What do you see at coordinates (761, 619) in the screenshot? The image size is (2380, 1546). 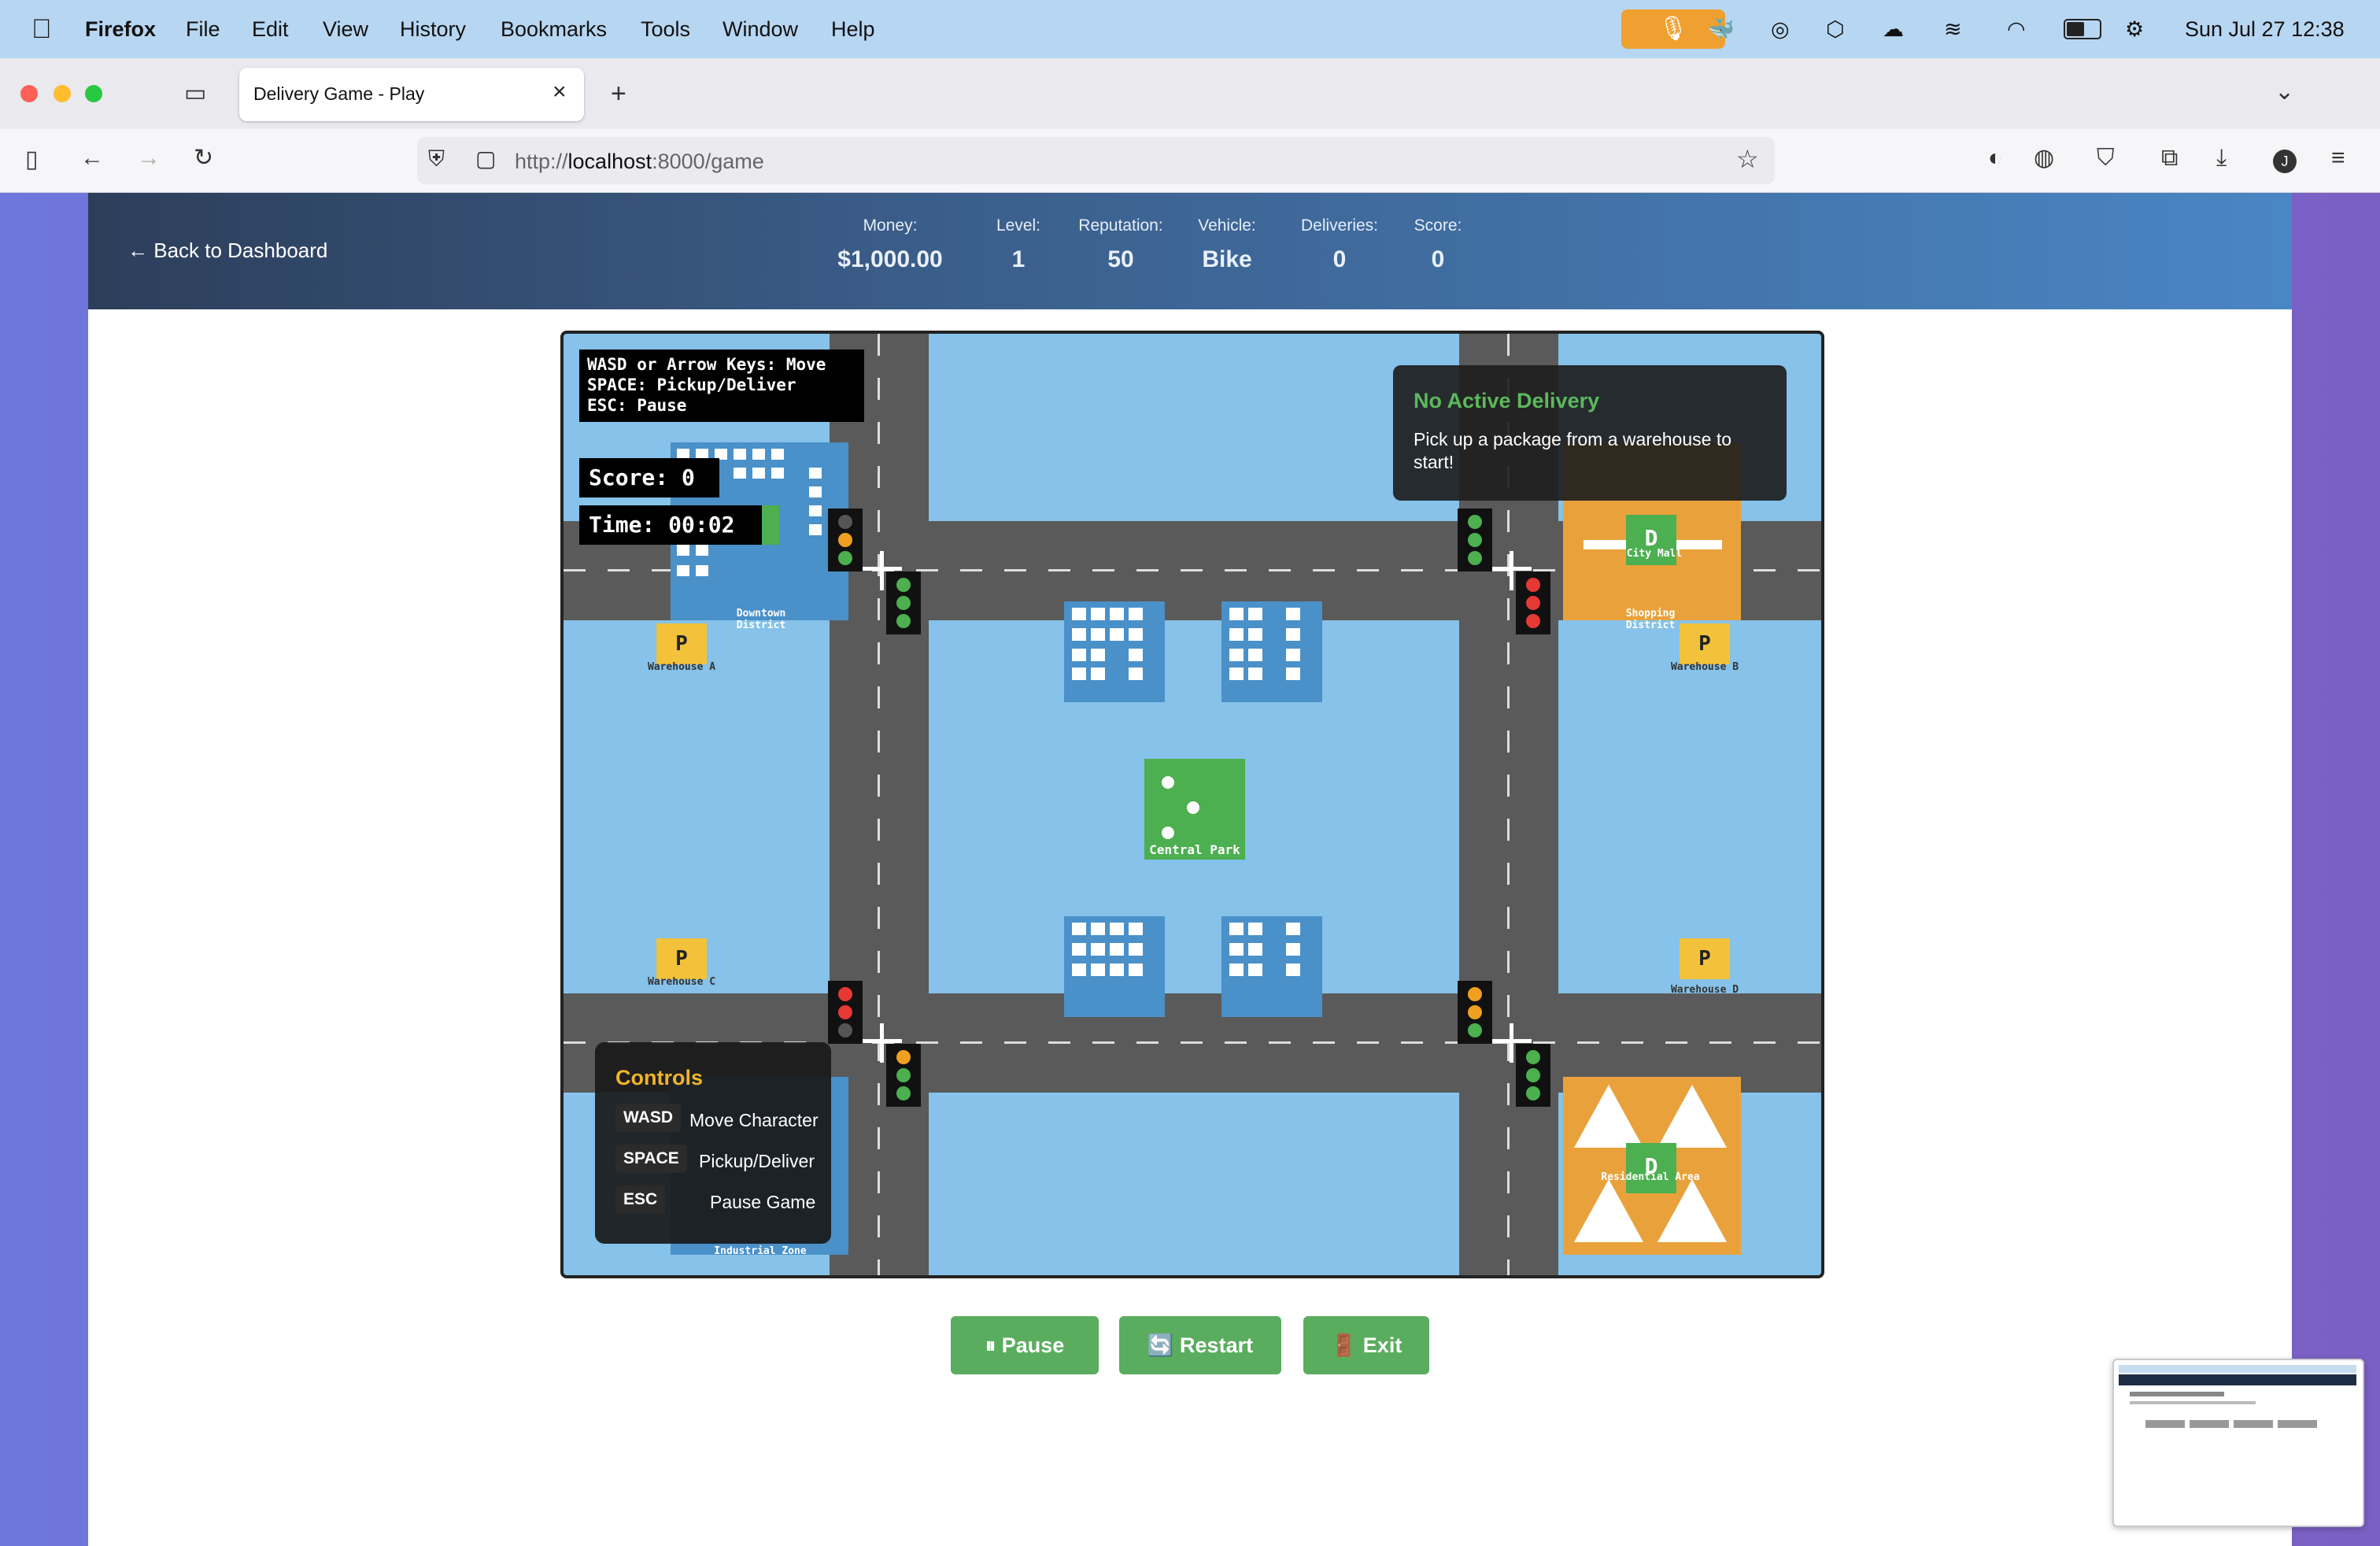 I see `downtown-district-label: Downtown District` at bounding box center [761, 619].